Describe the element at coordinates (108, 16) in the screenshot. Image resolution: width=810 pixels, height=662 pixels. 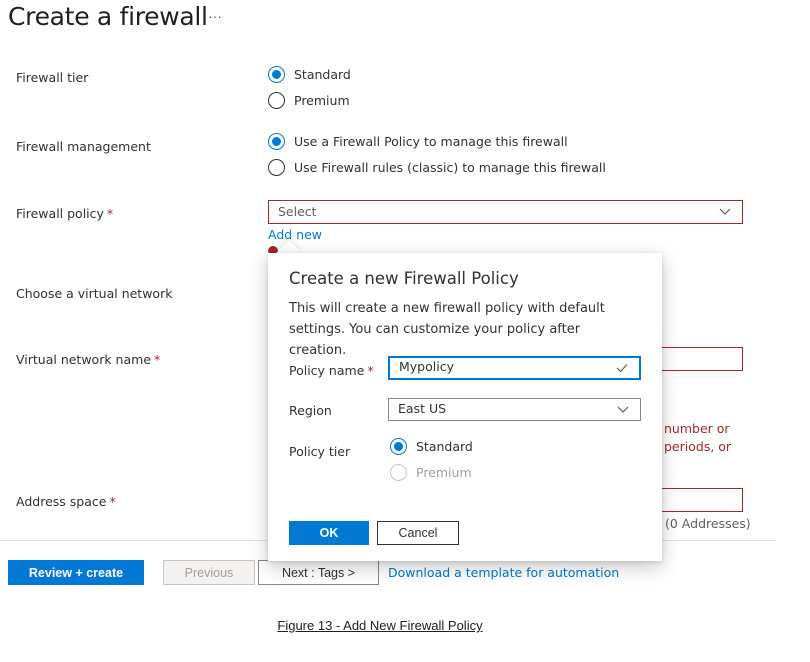
I see `page-title: Create a firewall` at that location.